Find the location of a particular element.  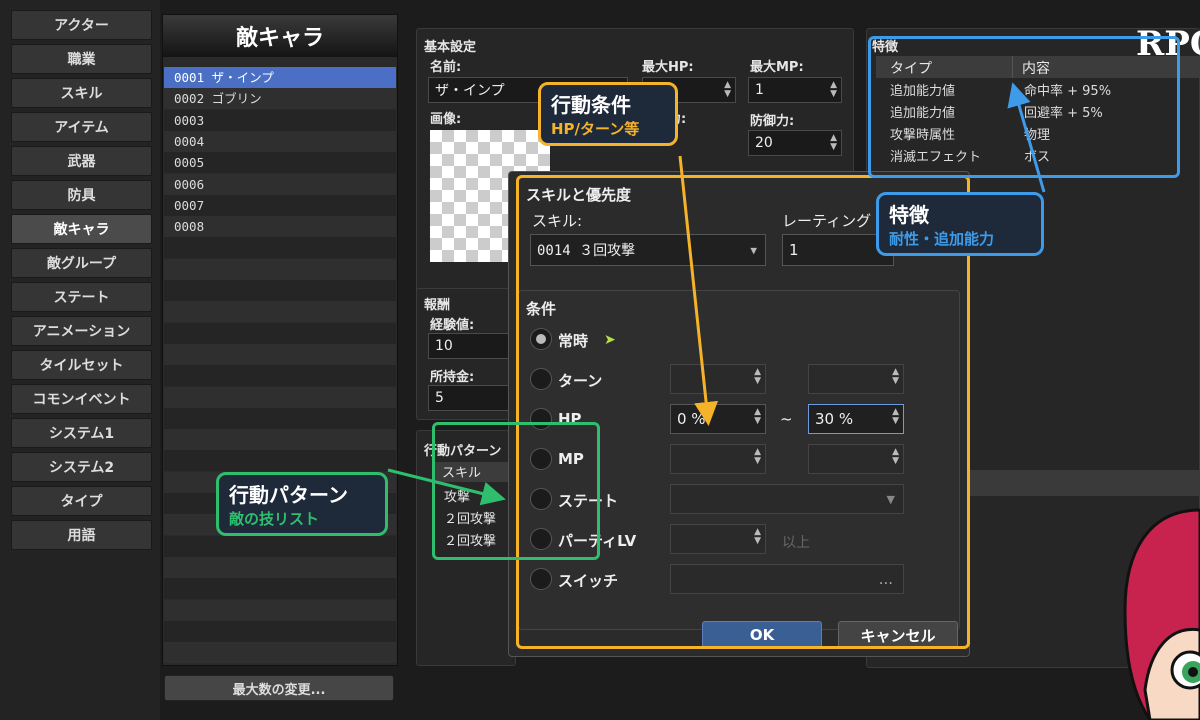

callout-title: 特徴 is located at coordinates (909, 215).